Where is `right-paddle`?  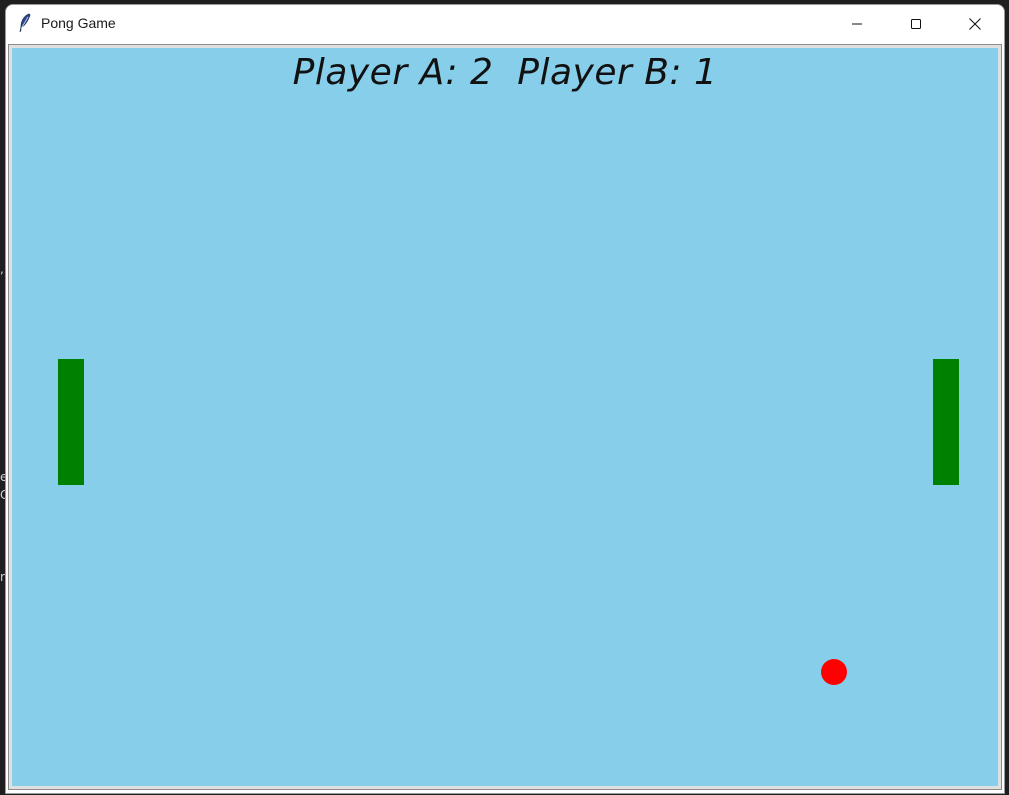 right-paddle is located at coordinates (946, 422).